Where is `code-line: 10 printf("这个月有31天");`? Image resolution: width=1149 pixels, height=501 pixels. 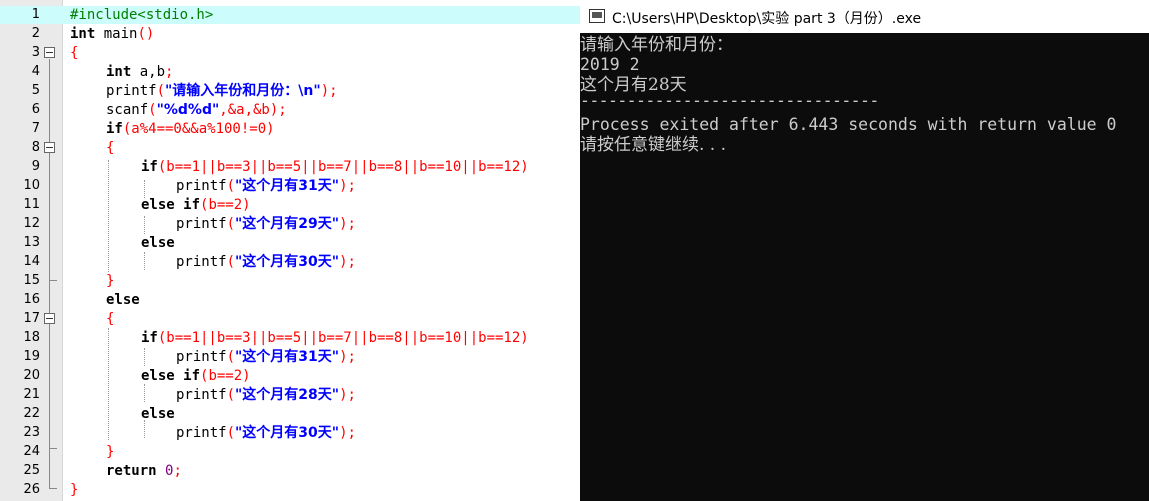 code-line: 10 printf("这个月有31天"); is located at coordinates (290, 186).